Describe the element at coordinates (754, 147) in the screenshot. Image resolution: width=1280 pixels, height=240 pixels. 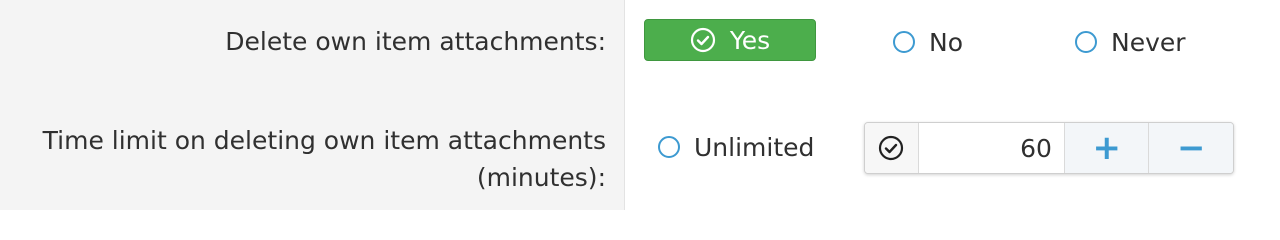
I see `unlimited-option-label: Unlimited` at that location.